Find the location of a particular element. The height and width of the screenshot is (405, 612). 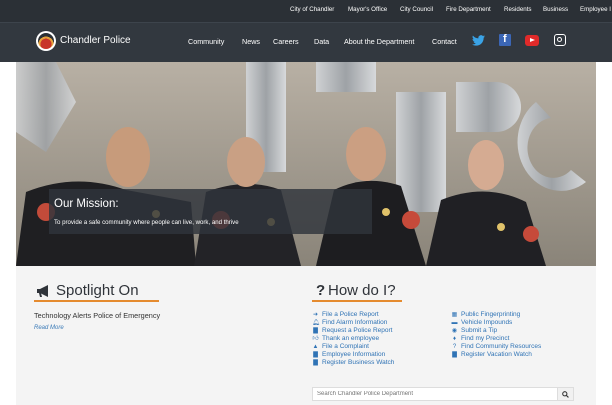

spotlight-underline is located at coordinates (96, 301).